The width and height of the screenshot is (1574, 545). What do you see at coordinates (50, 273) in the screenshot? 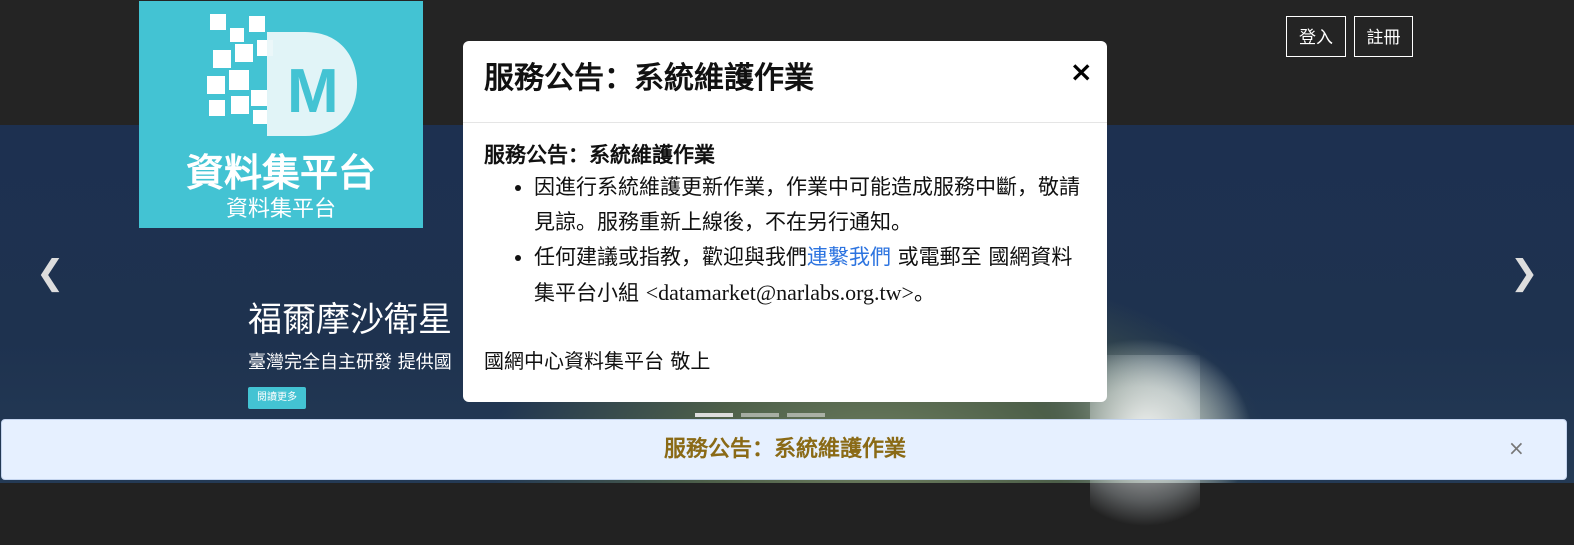
I see `carousel-prev-icon: ❮` at bounding box center [50, 273].